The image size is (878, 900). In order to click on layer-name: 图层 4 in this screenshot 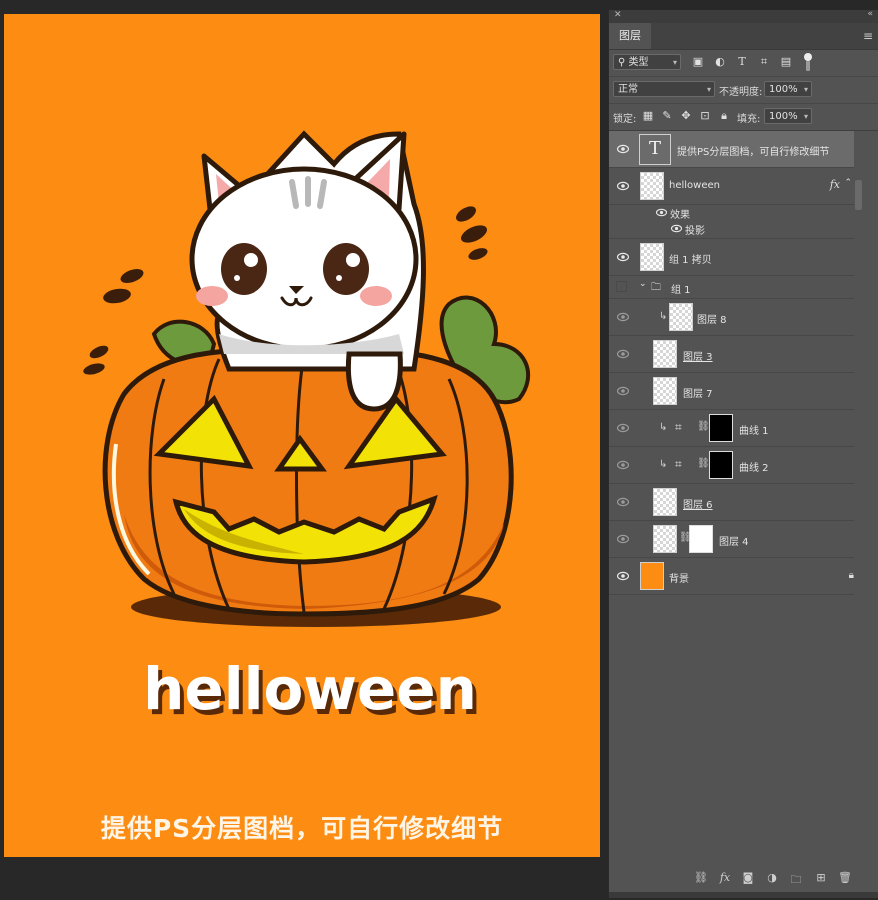, I will do `click(734, 542)`.